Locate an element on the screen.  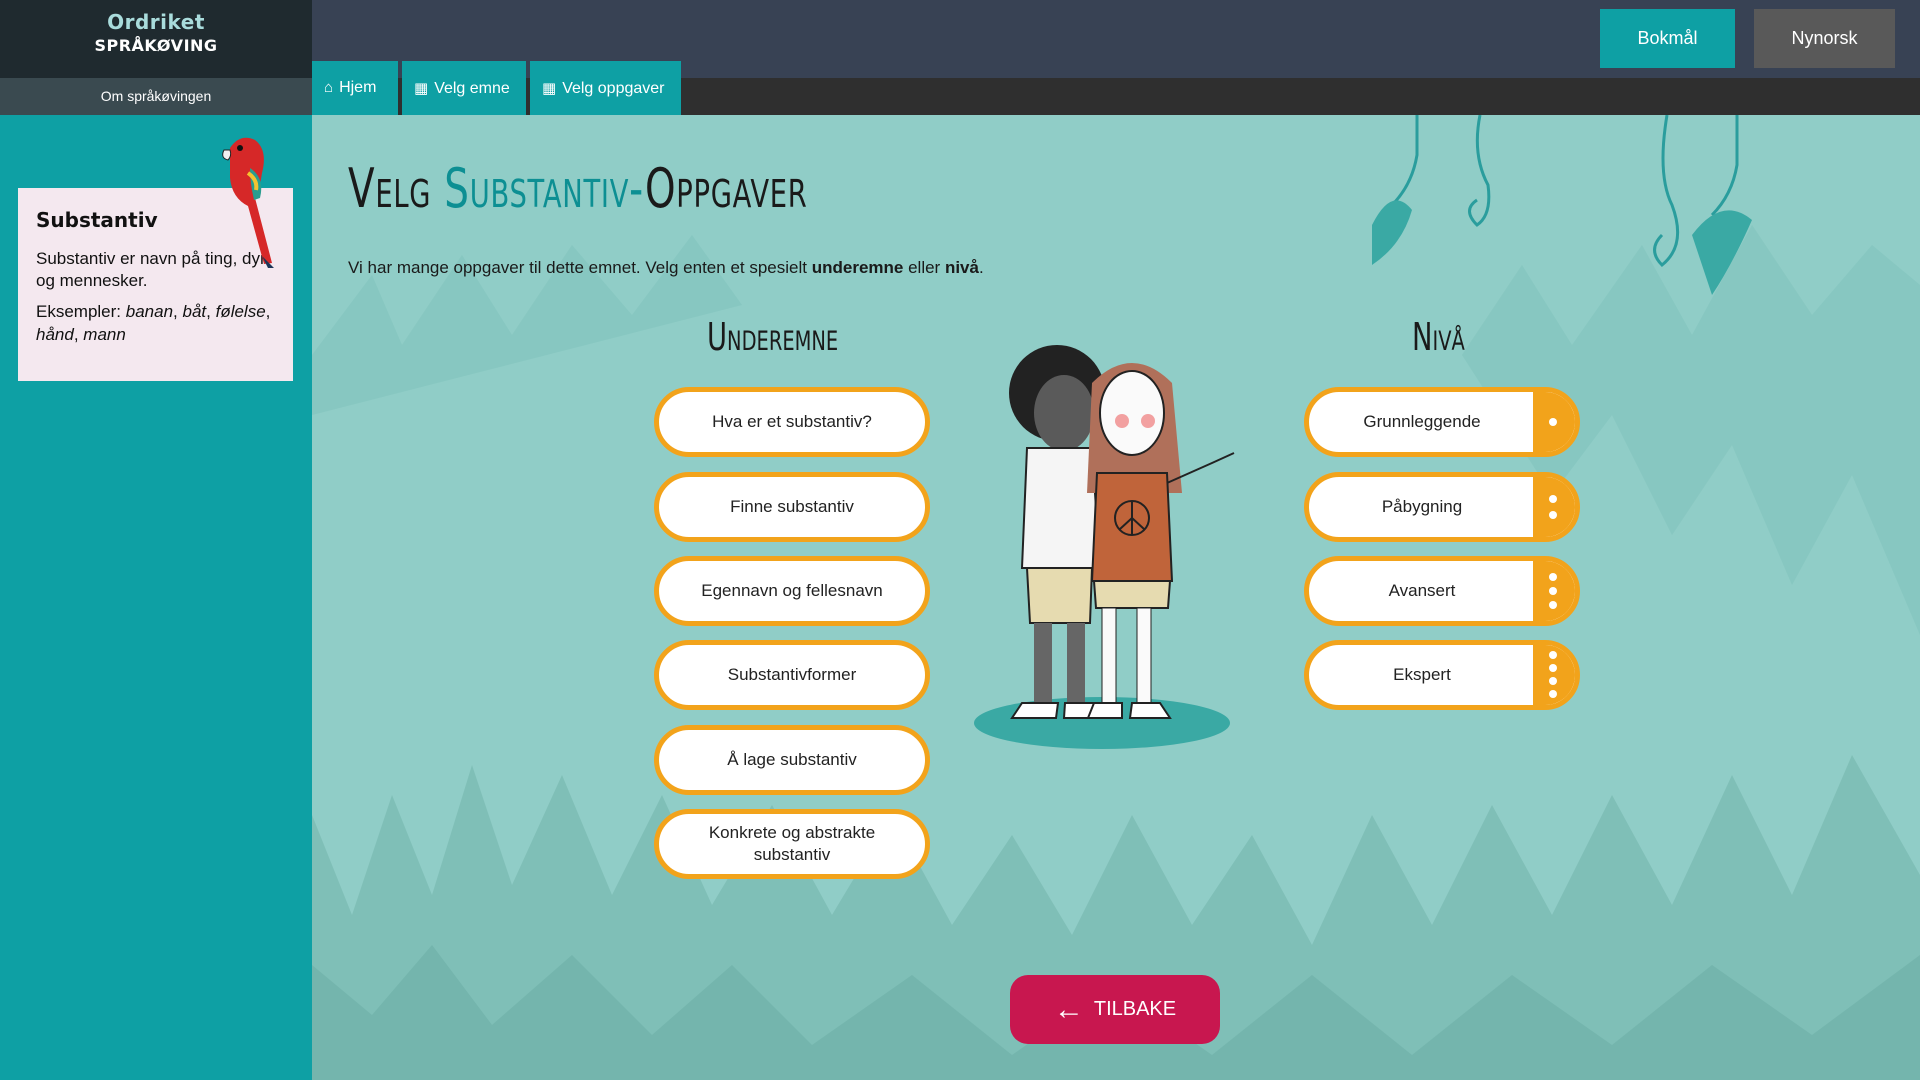
bokmal-button: Bokmål is located at coordinates (1667, 38).